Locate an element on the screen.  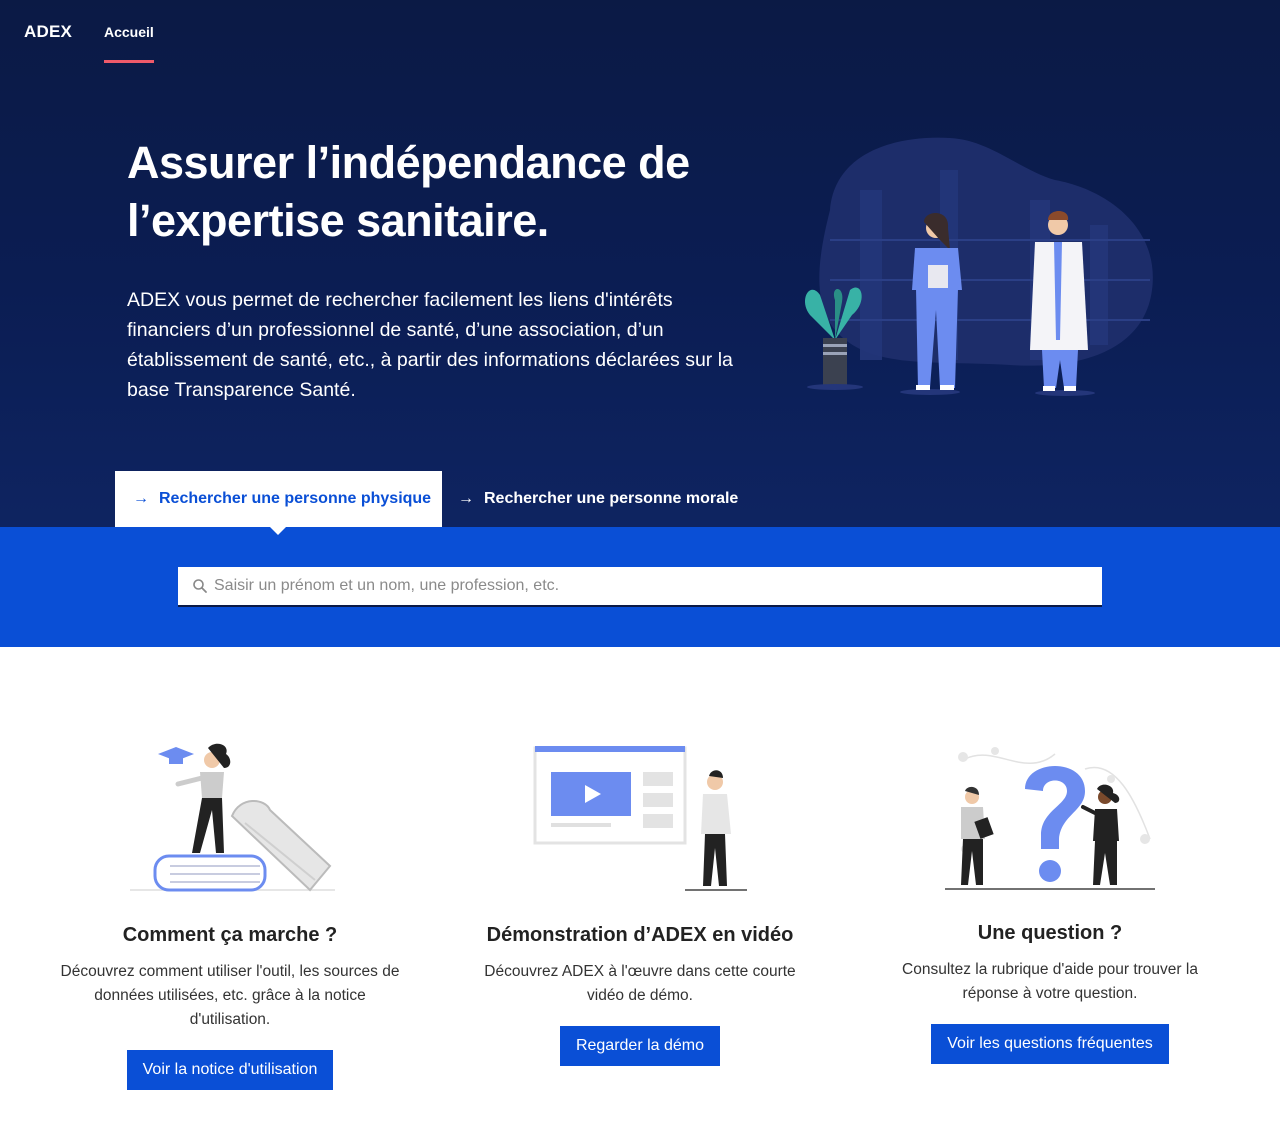
watch-demo-button: Regarder la démo is located at coordinates (640, 1046).